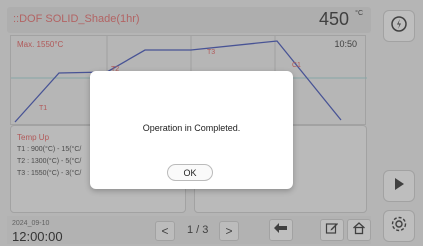 This screenshot has height=246, width=423. What do you see at coordinates (190, 172) in the screenshot?
I see `ok-button: OK` at bounding box center [190, 172].